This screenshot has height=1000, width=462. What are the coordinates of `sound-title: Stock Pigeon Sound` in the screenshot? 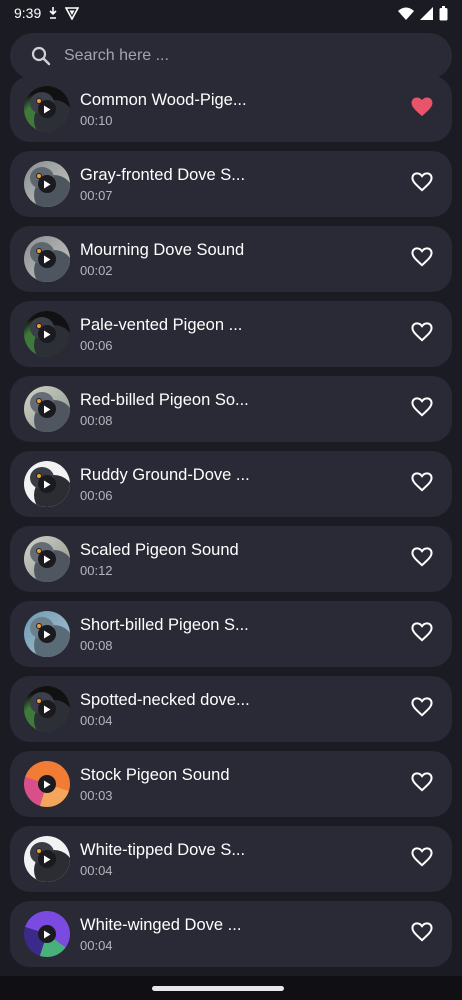 It's located at (155, 774).